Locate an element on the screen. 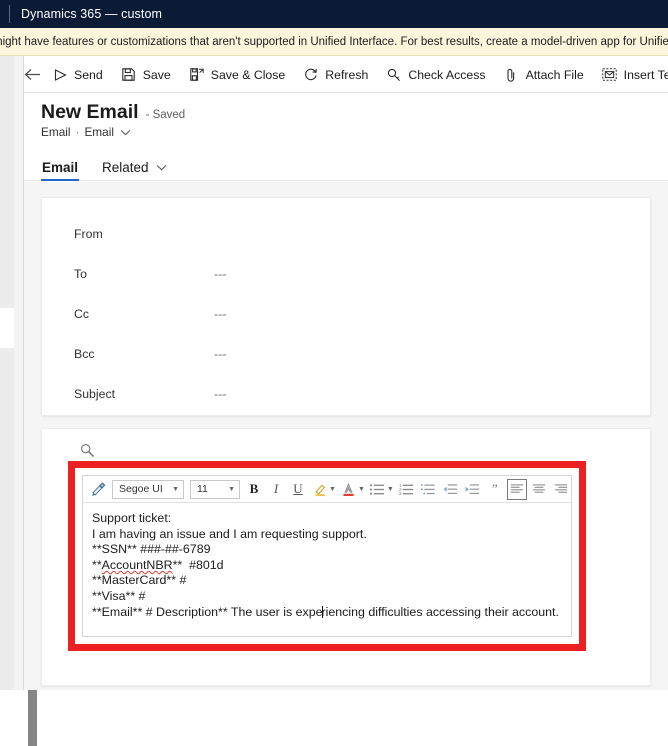 The image size is (668, 746). body-line-4: **AccountNBR** #801d is located at coordinates (328, 566).